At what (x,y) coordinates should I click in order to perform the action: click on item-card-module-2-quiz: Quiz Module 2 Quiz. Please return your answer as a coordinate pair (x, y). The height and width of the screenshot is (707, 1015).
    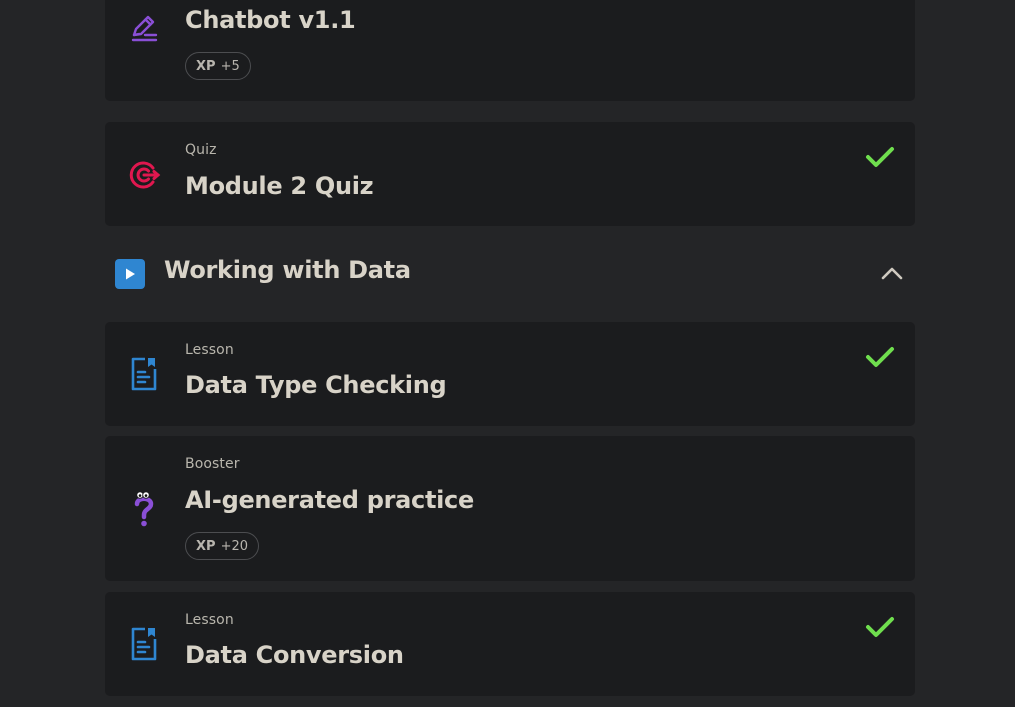
    Looking at the image, I should click on (510, 174).